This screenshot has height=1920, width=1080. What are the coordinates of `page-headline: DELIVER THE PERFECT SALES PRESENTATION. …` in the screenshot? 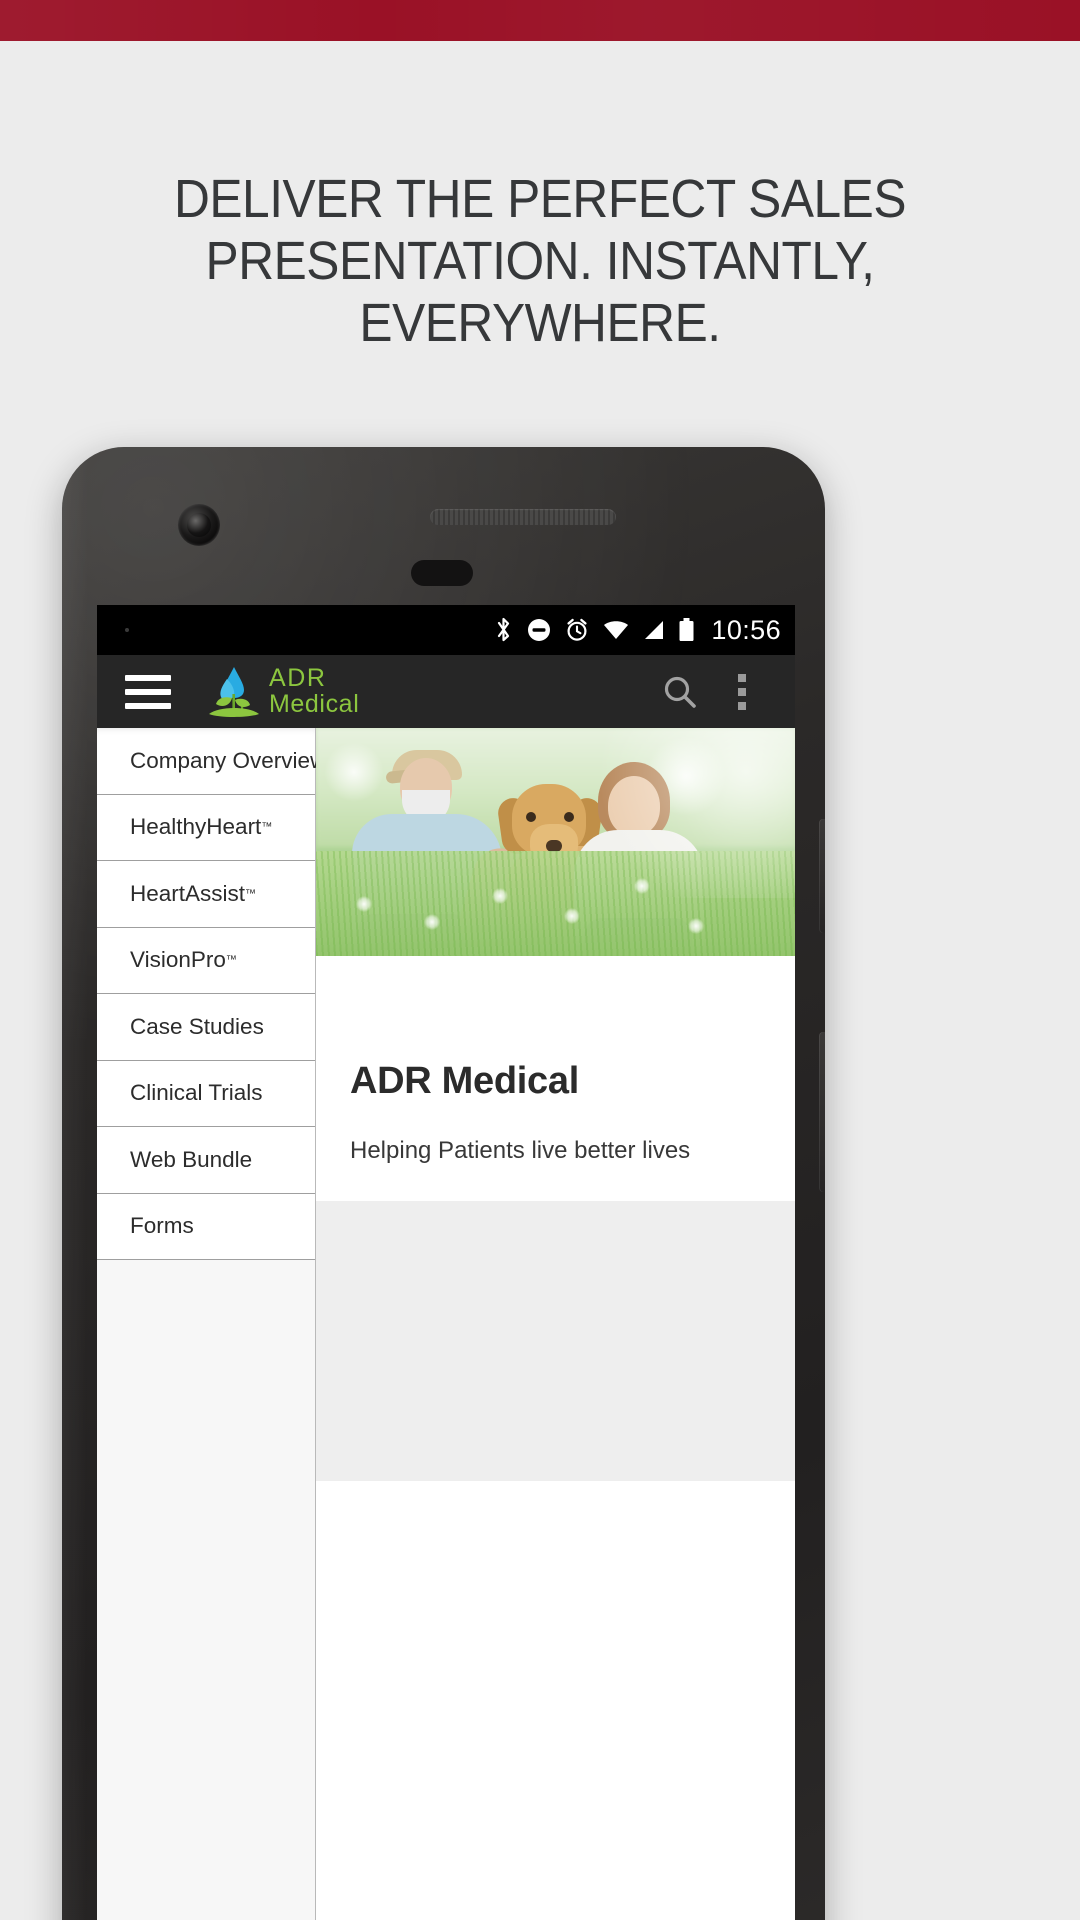 It's located at (540, 261).